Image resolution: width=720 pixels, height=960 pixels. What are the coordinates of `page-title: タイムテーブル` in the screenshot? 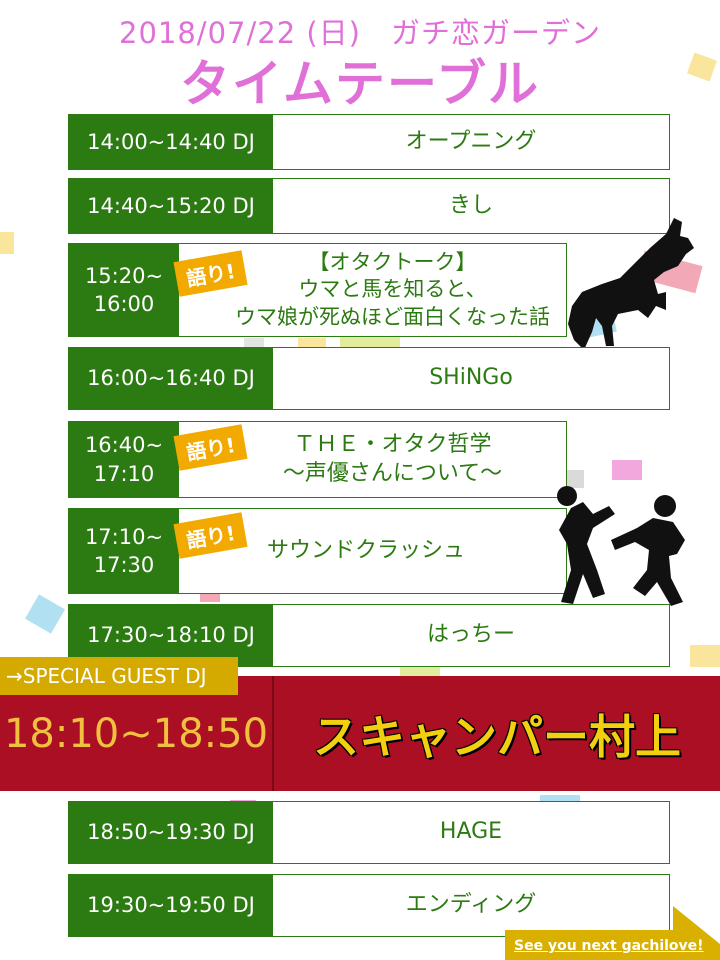 It's located at (360, 84).